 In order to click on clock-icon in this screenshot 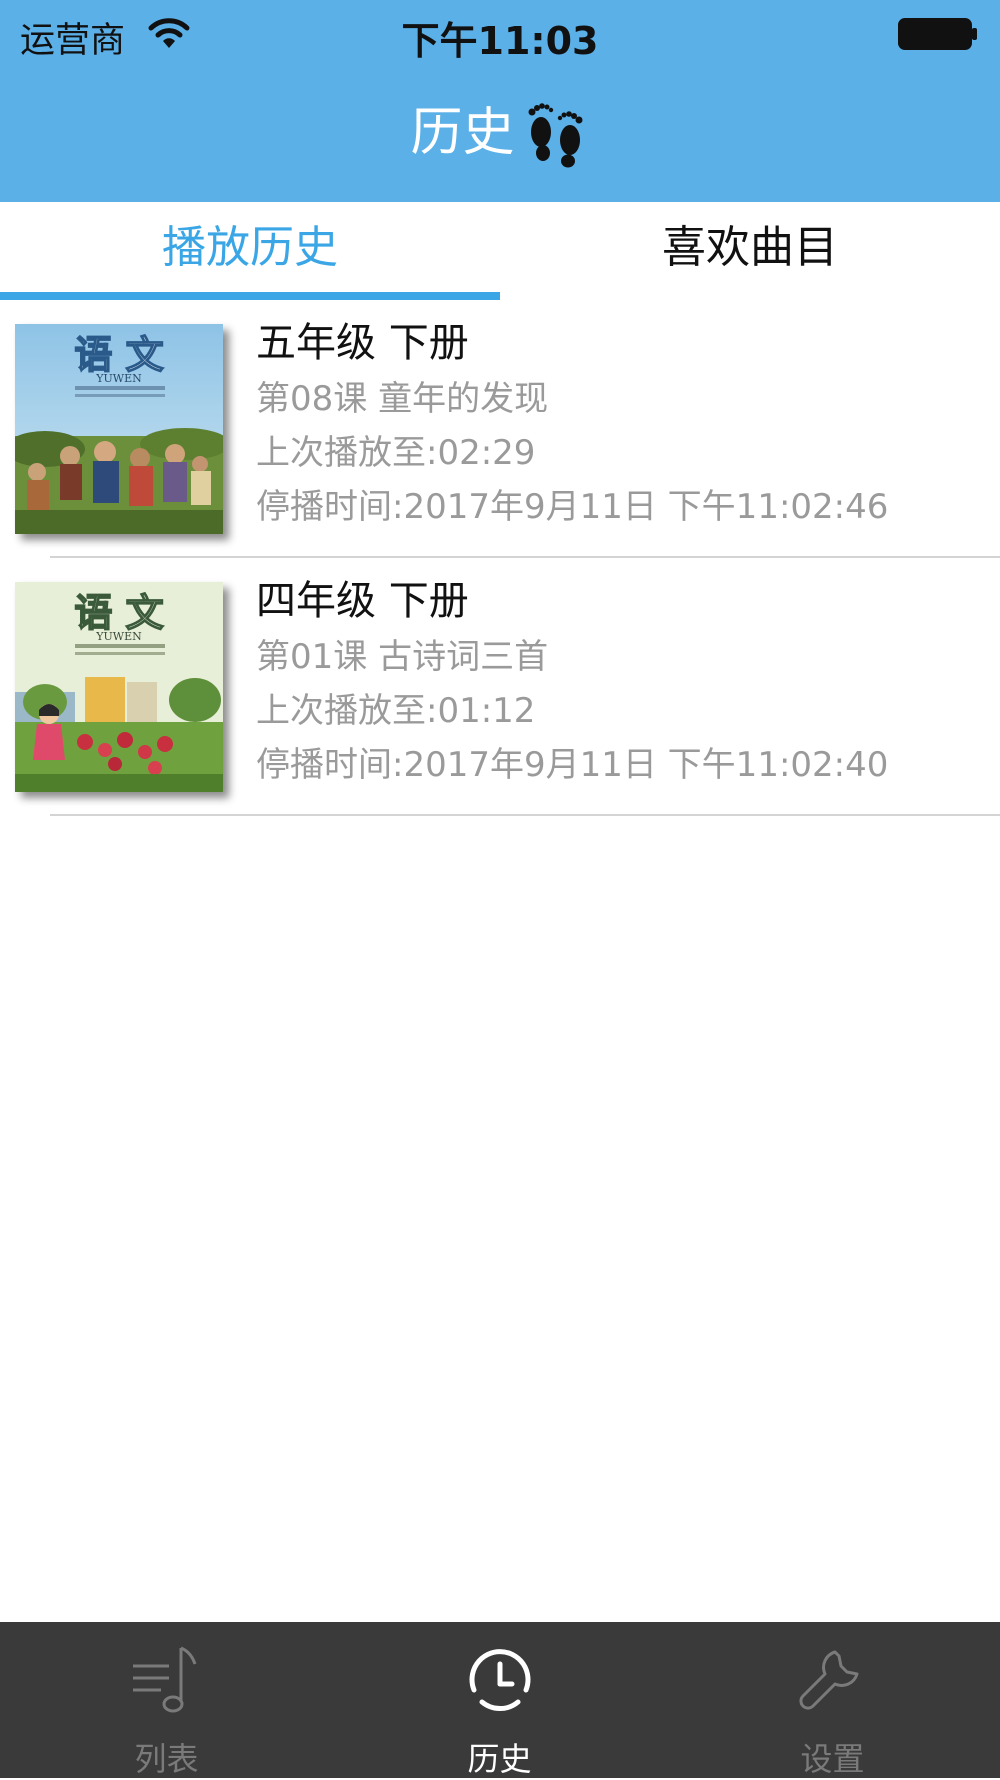, I will do `click(500, 1680)`.